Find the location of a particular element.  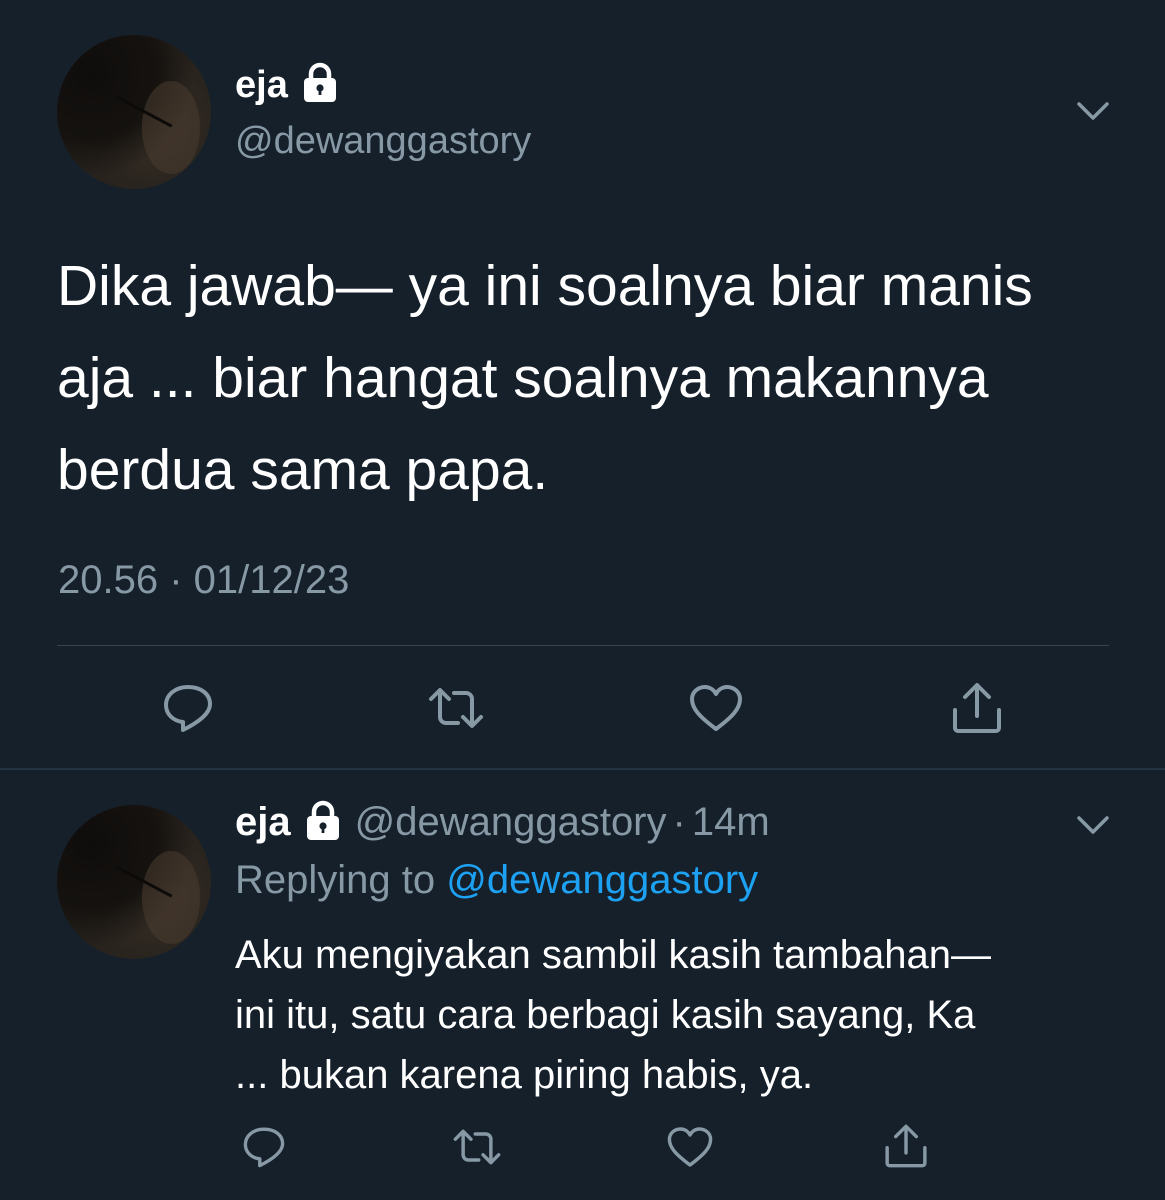

author-name-row: eja is located at coordinates (287, 85).